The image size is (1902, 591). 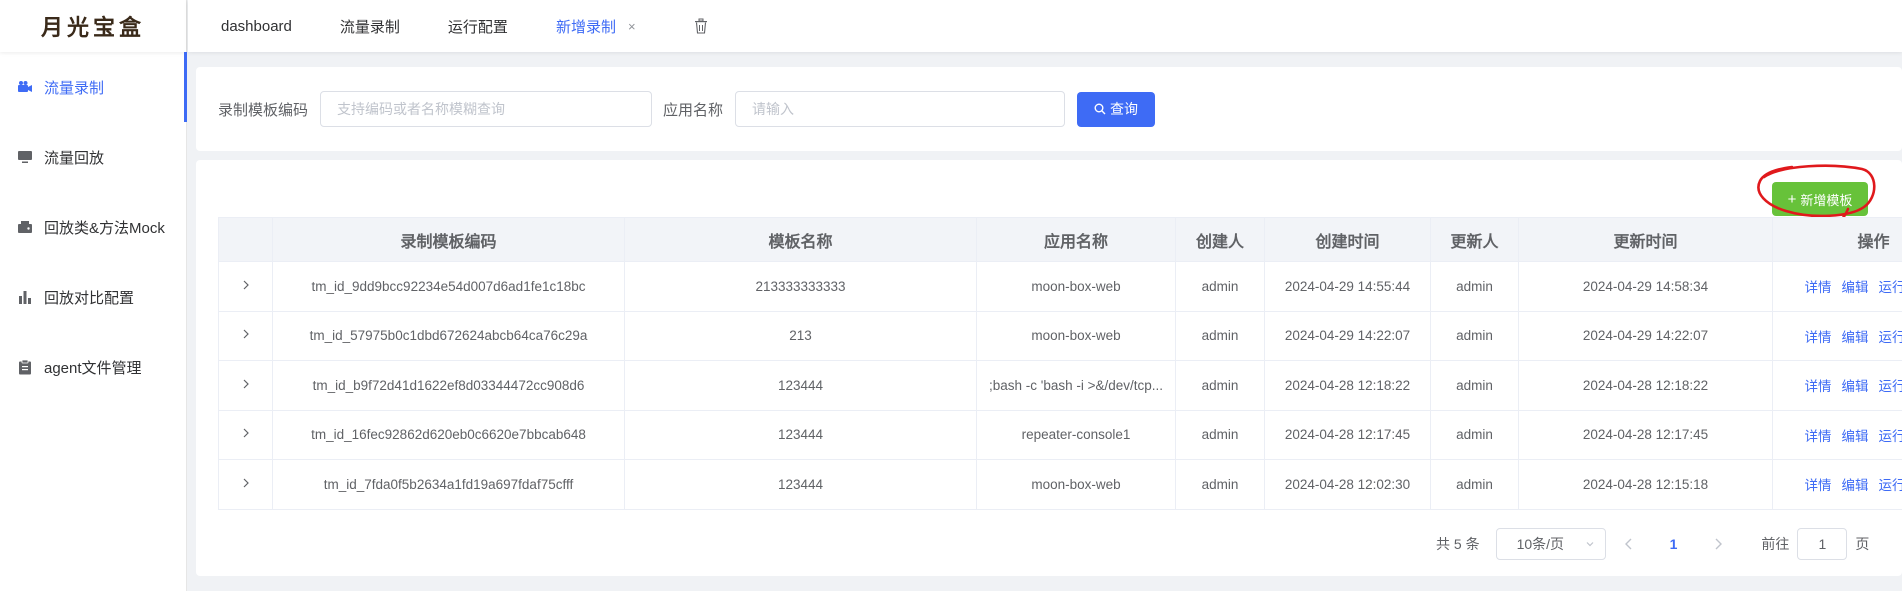 What do you see at coordinates (1645, 484) in the screenshot?
I see `updated-time-cell: 2024-04-28 12:15:18` at bounding box center [1645, 484].